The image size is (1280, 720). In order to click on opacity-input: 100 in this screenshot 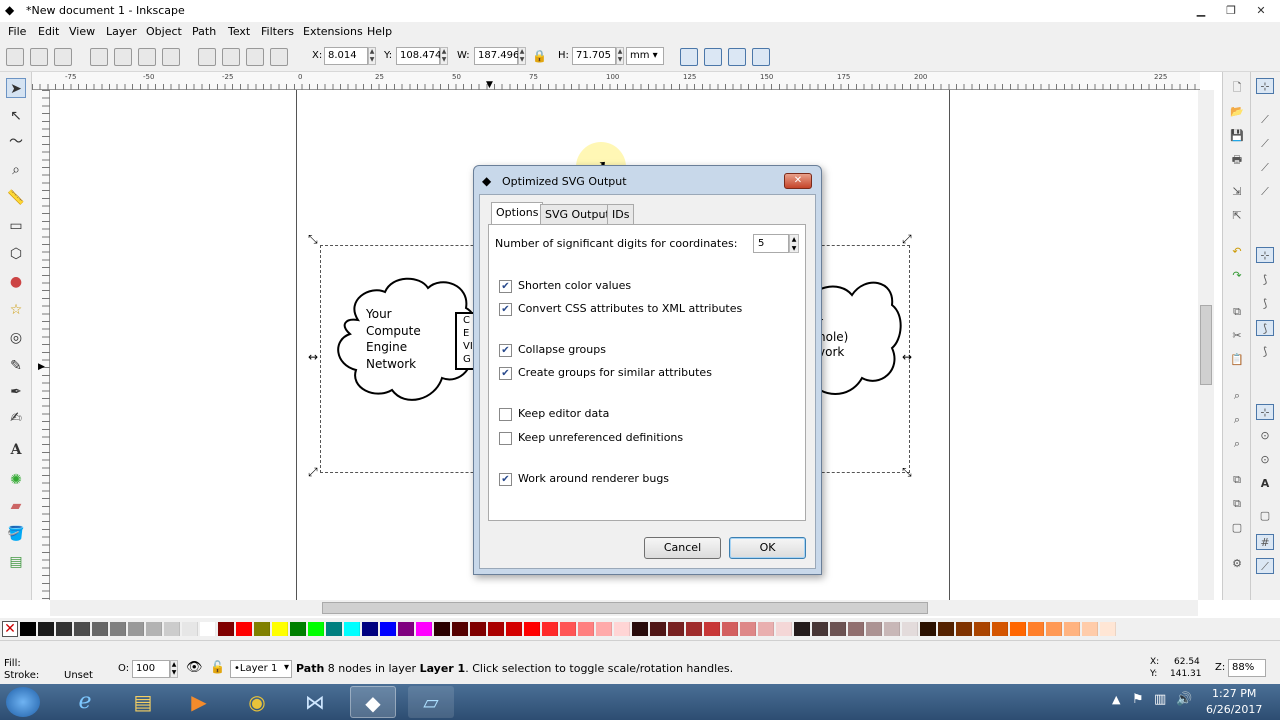, I will do `click(151, 669)`.